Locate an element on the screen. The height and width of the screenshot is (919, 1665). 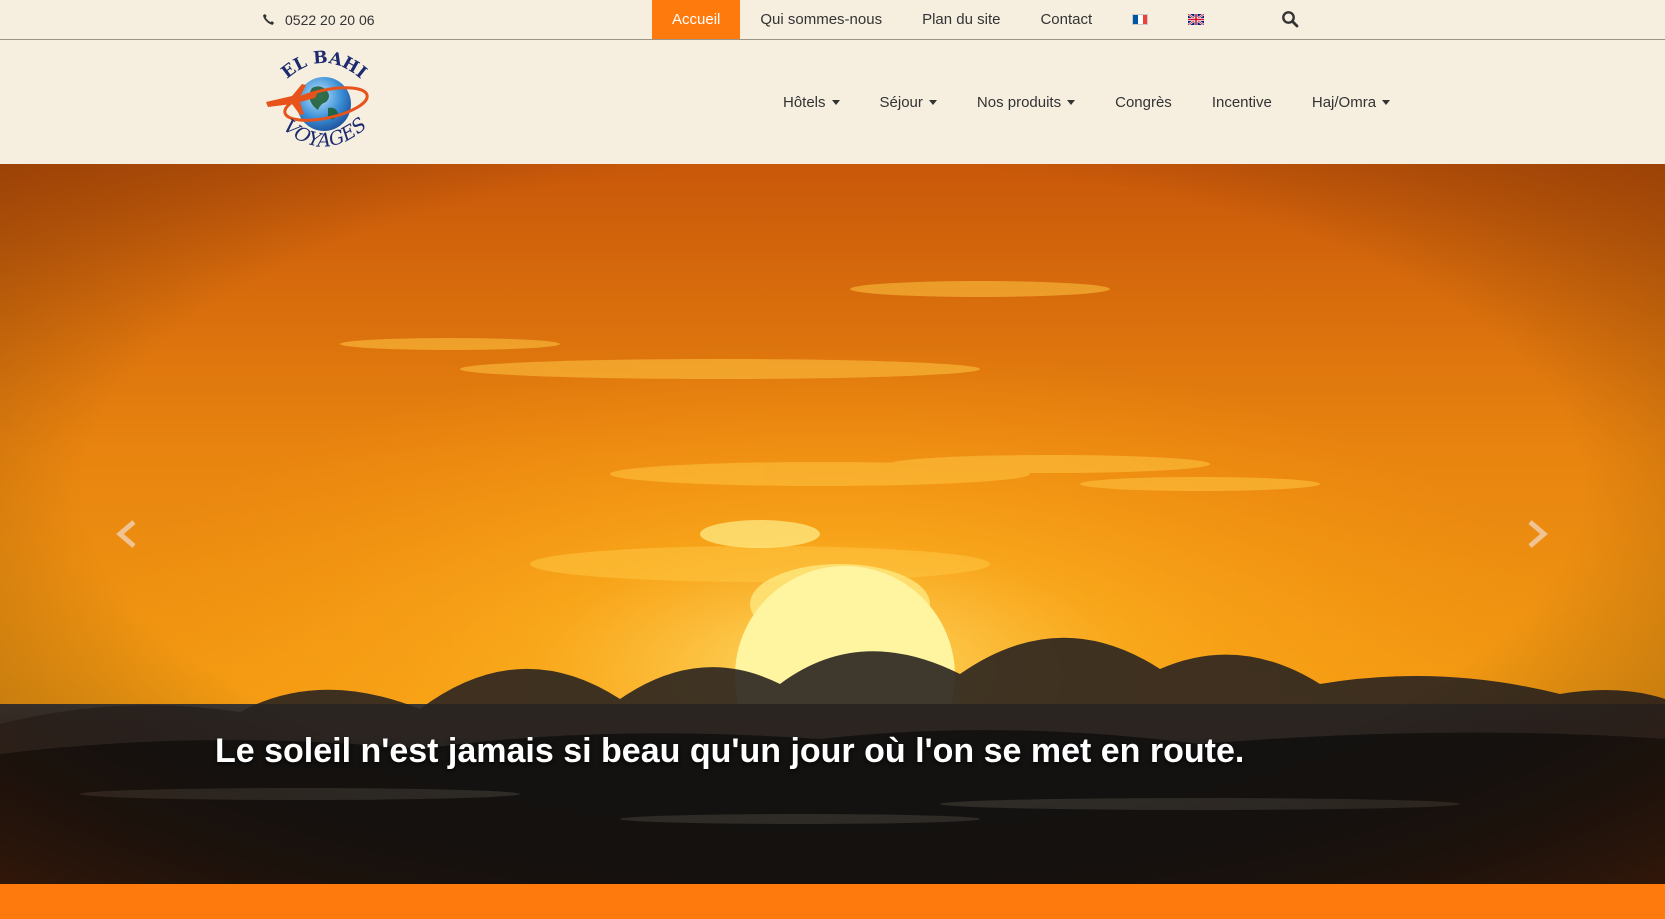
fr-flag-icon is located at coordinates (1140, 19).